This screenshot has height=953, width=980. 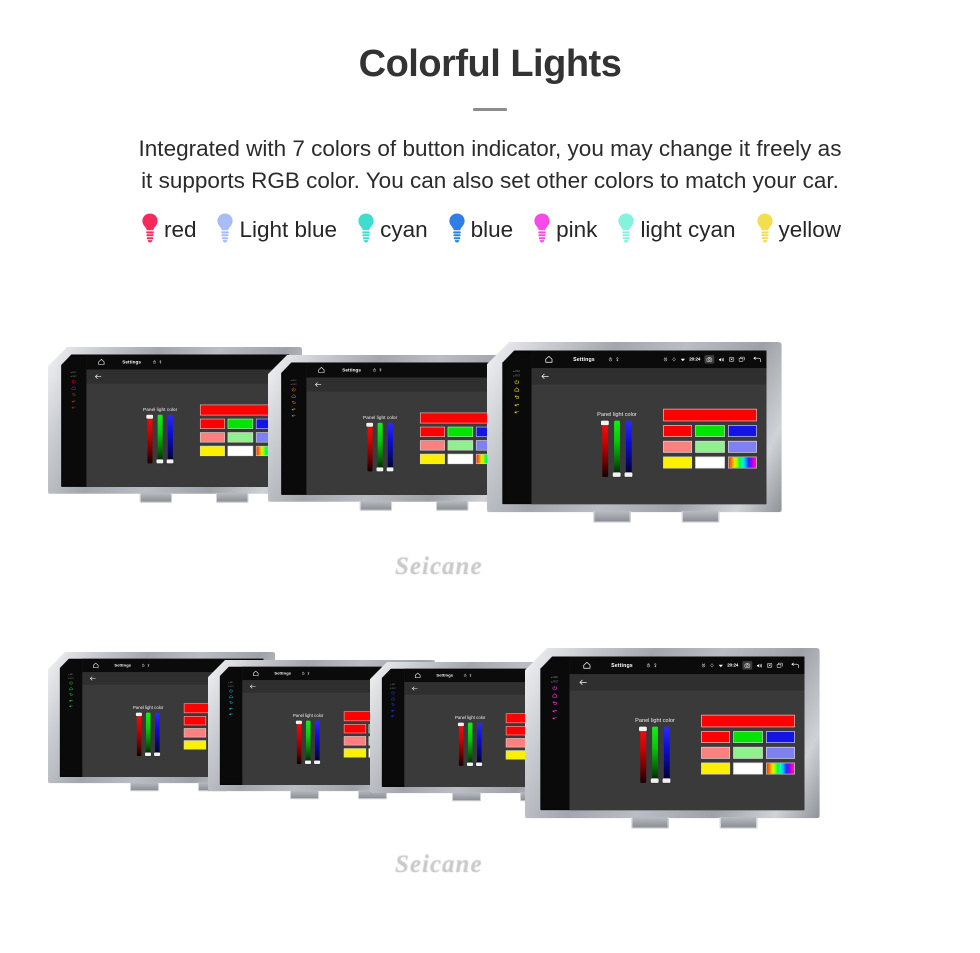 I want to click on close-box-icon, so click(x=731, y=359).